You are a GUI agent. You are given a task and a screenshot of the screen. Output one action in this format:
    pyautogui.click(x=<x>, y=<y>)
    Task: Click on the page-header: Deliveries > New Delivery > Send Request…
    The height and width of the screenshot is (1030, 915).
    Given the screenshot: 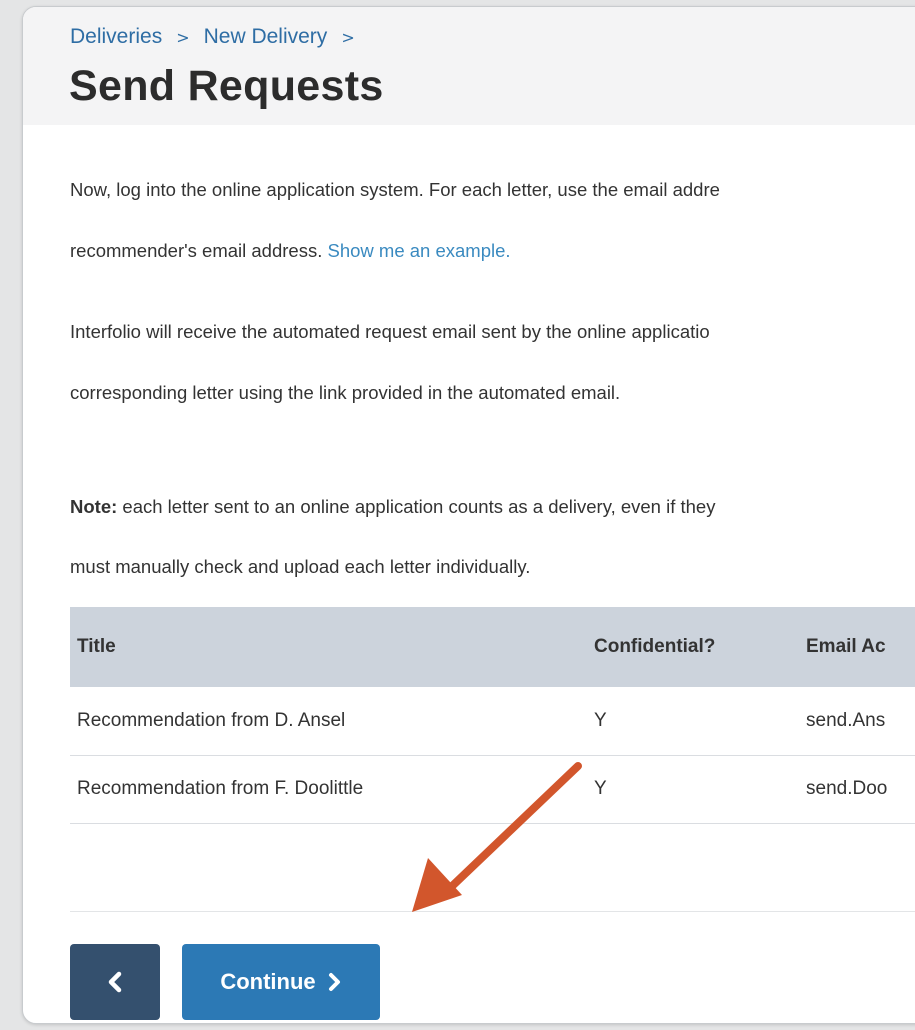 What is the action you would take?
    pyautogui.click(x=469, y=66)
    